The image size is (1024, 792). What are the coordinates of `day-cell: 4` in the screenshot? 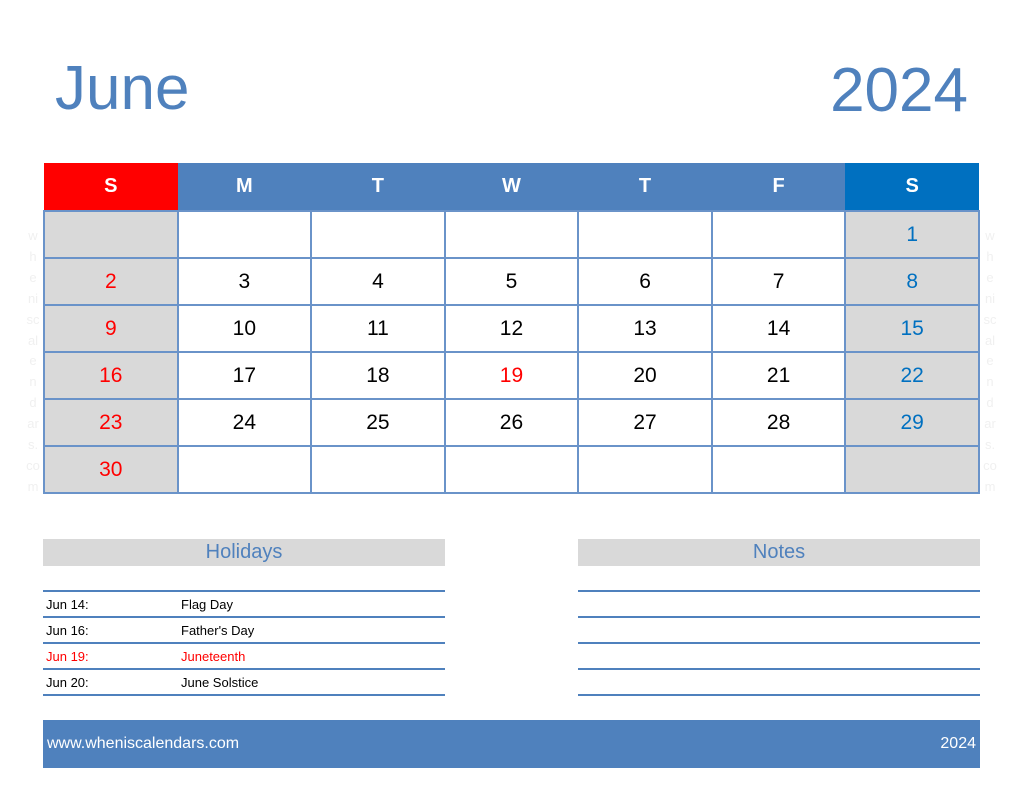 It's located at (378, 281).